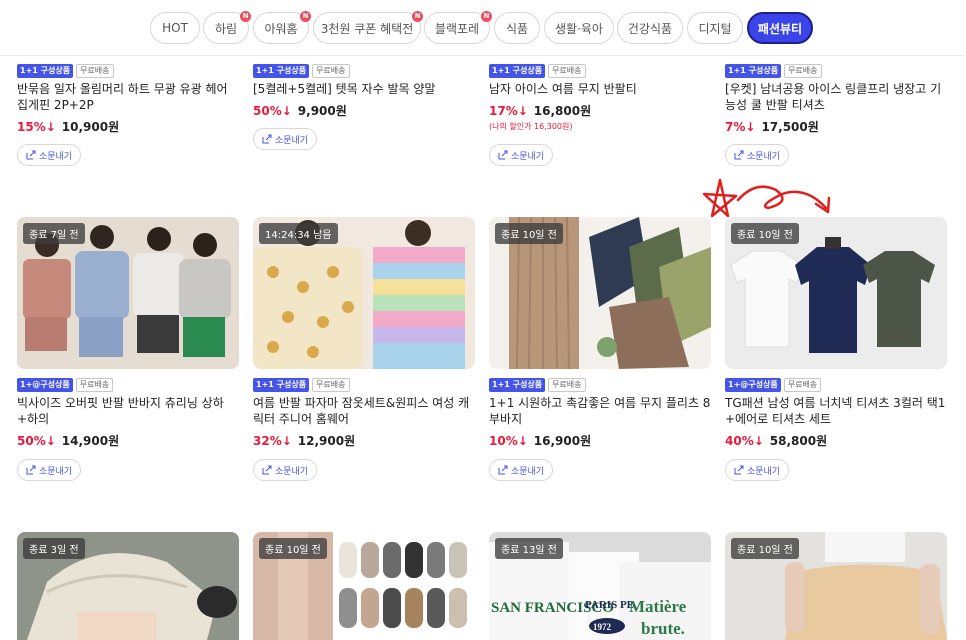  I want to click on shirt-print: Matière, so click(658, 606).